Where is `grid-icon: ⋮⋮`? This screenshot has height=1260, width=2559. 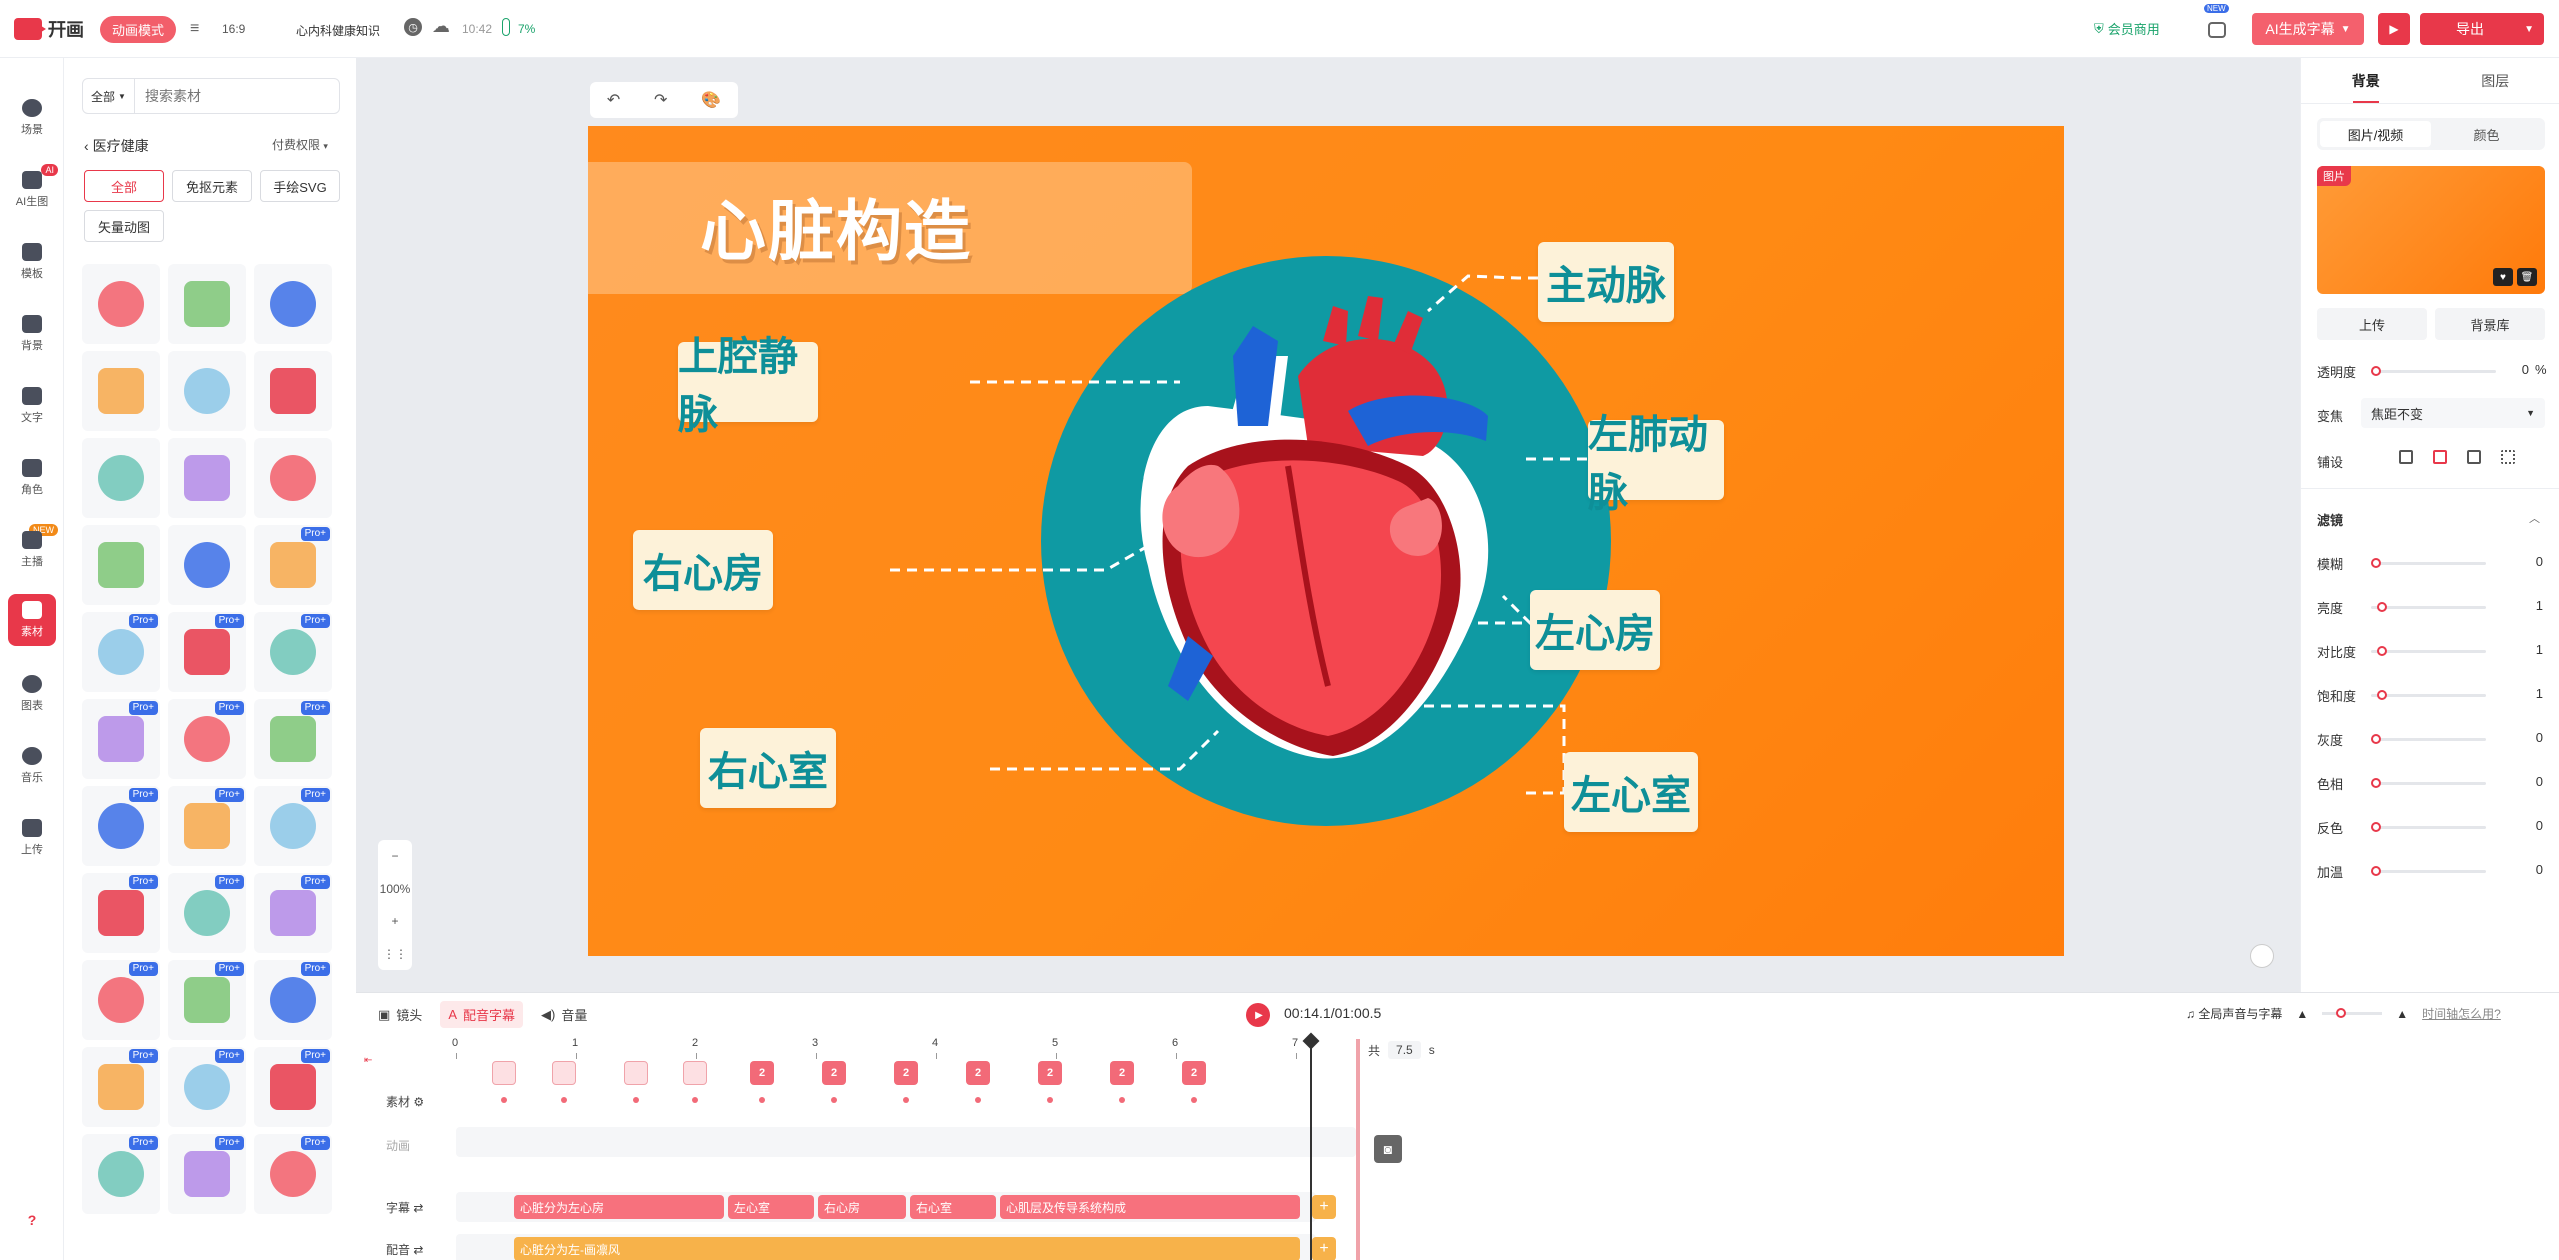 grid-icon: ⋮⋮ is located at coordinates (395, 954).